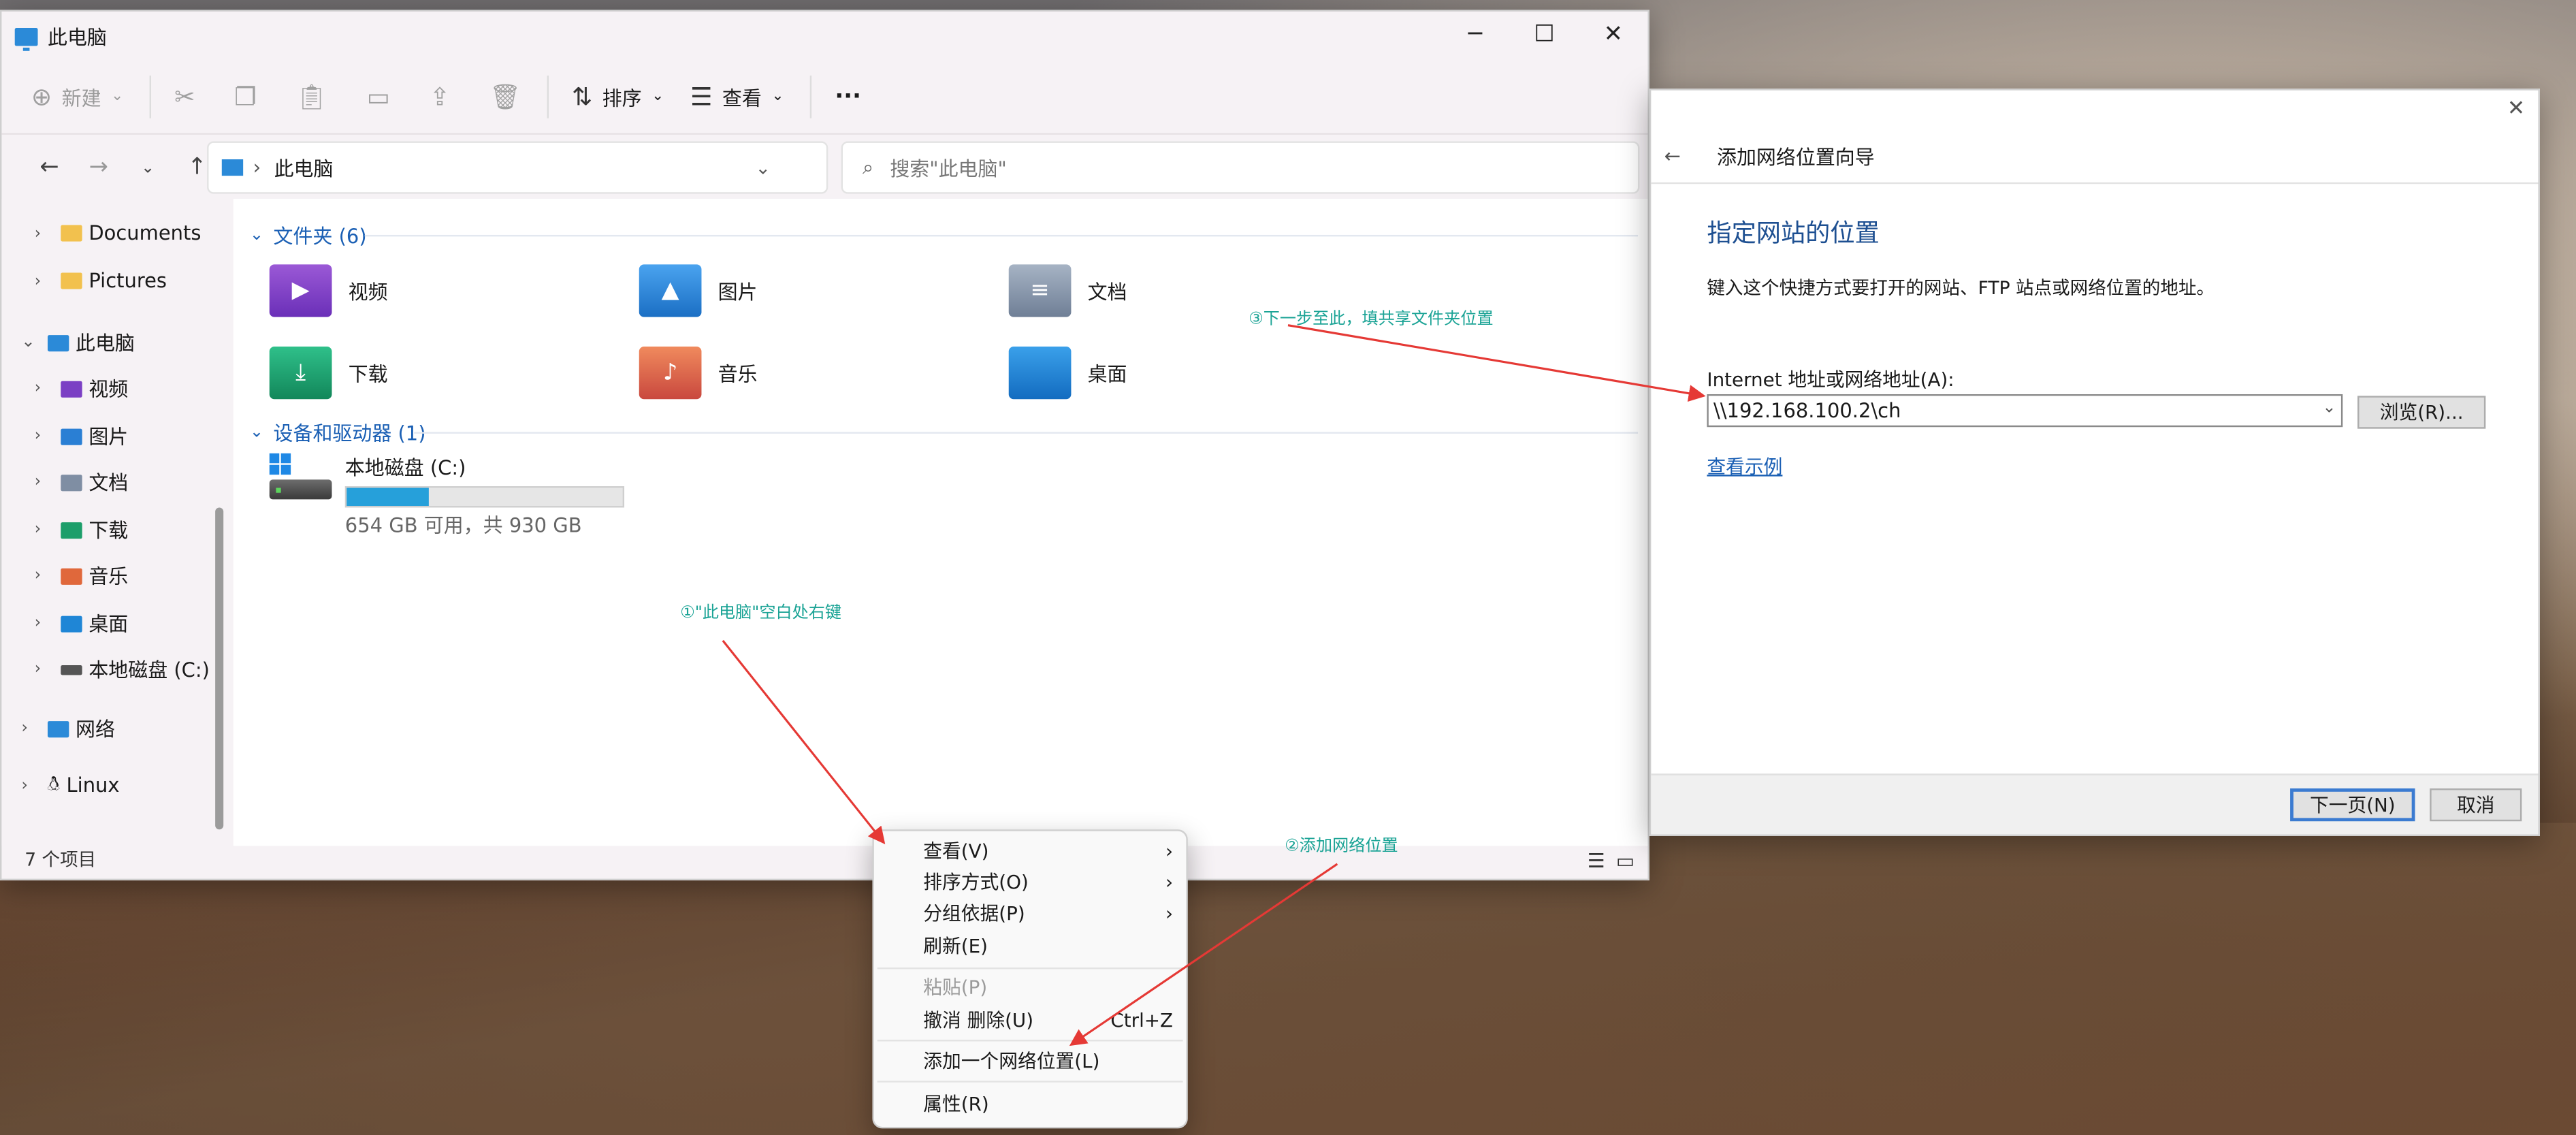 The height and width of the screenshot is (1135, 2576). I want to click on folders-section-header: ⌄ 文件夹 (6), so click(309, 236).